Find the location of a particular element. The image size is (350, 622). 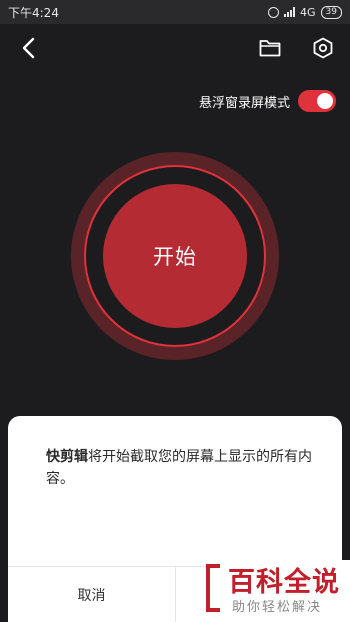

watermark-subtitle: 助你轻松解决 is located at coordinates (277, 607).